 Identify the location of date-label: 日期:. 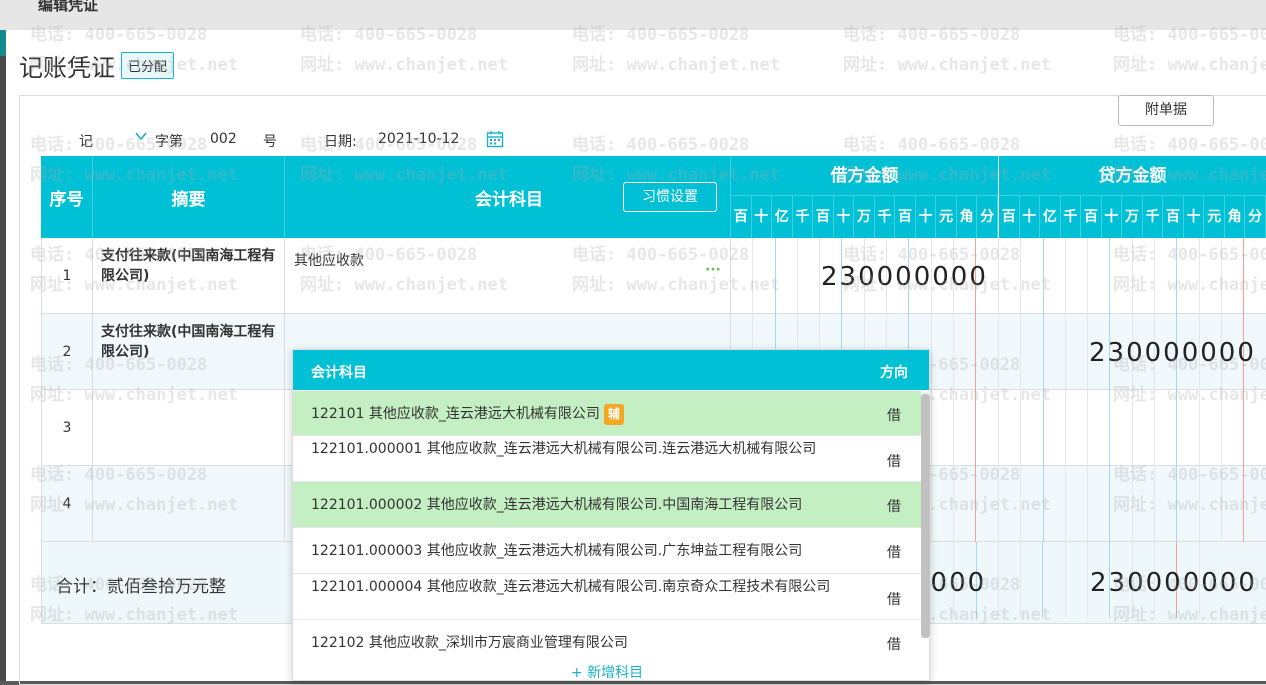
(340, 142).